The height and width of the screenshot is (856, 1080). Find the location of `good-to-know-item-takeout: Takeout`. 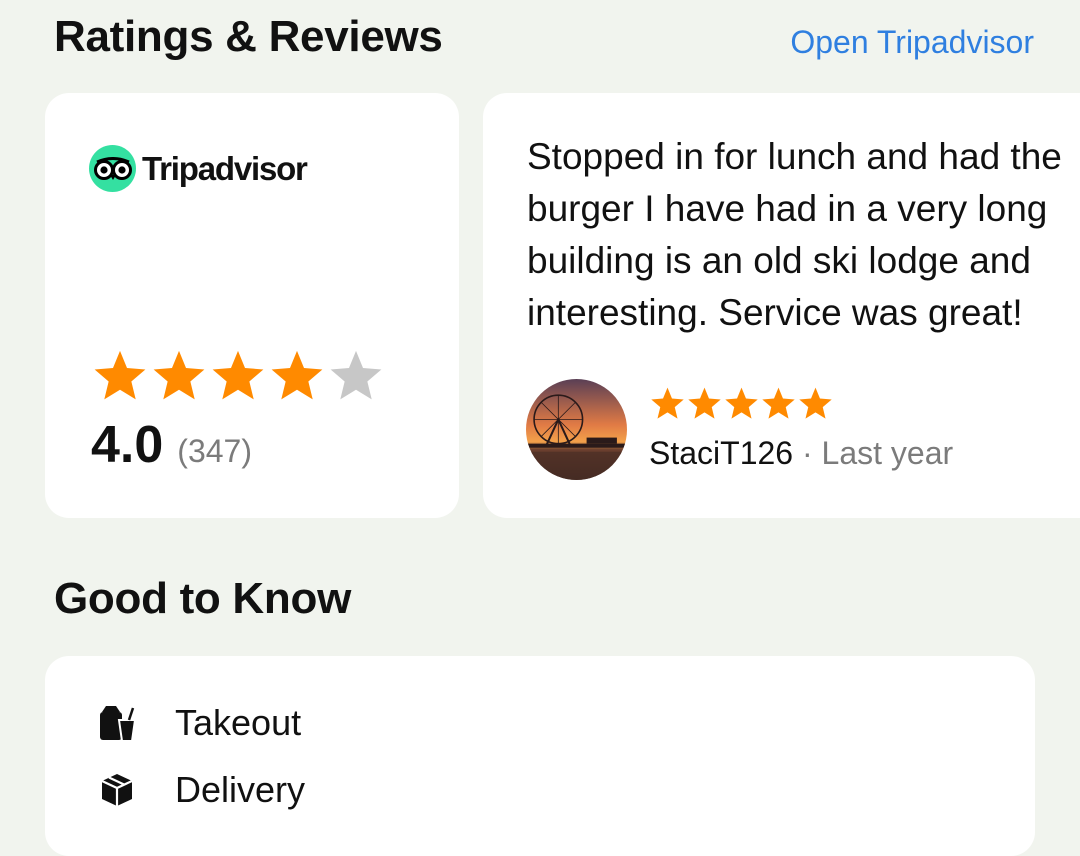

good-to-know-item-takeout: Takeout is located at coordinates (199, 723).